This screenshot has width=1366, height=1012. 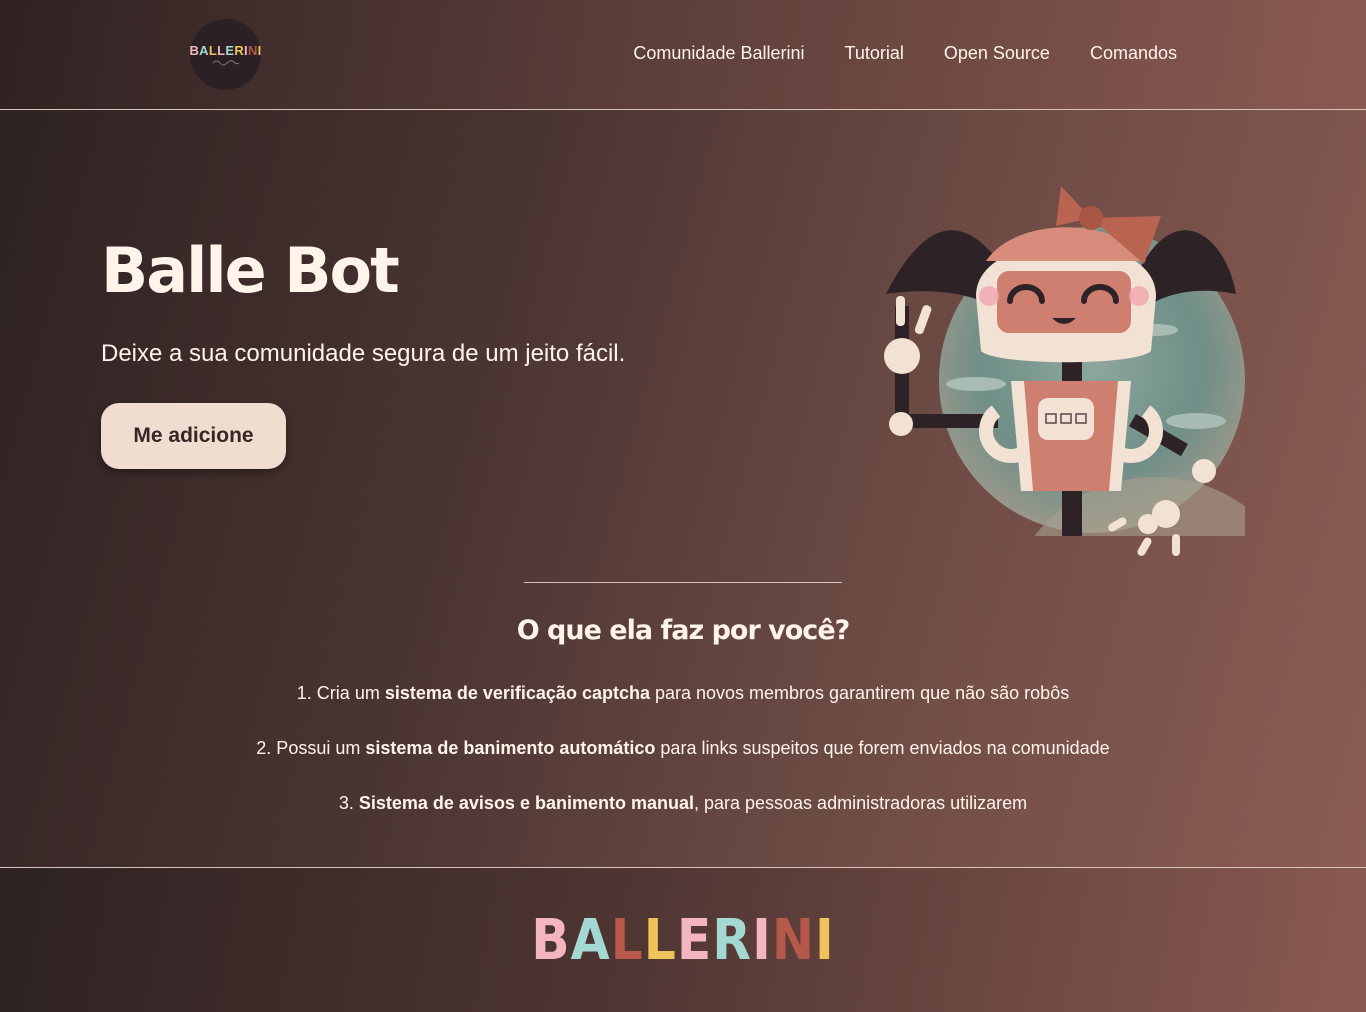 What do you see at coordinates (510, 748) in the screenshot?
I see `feature-bold: sistema de banimento automático` at bounding box center [510, 748].